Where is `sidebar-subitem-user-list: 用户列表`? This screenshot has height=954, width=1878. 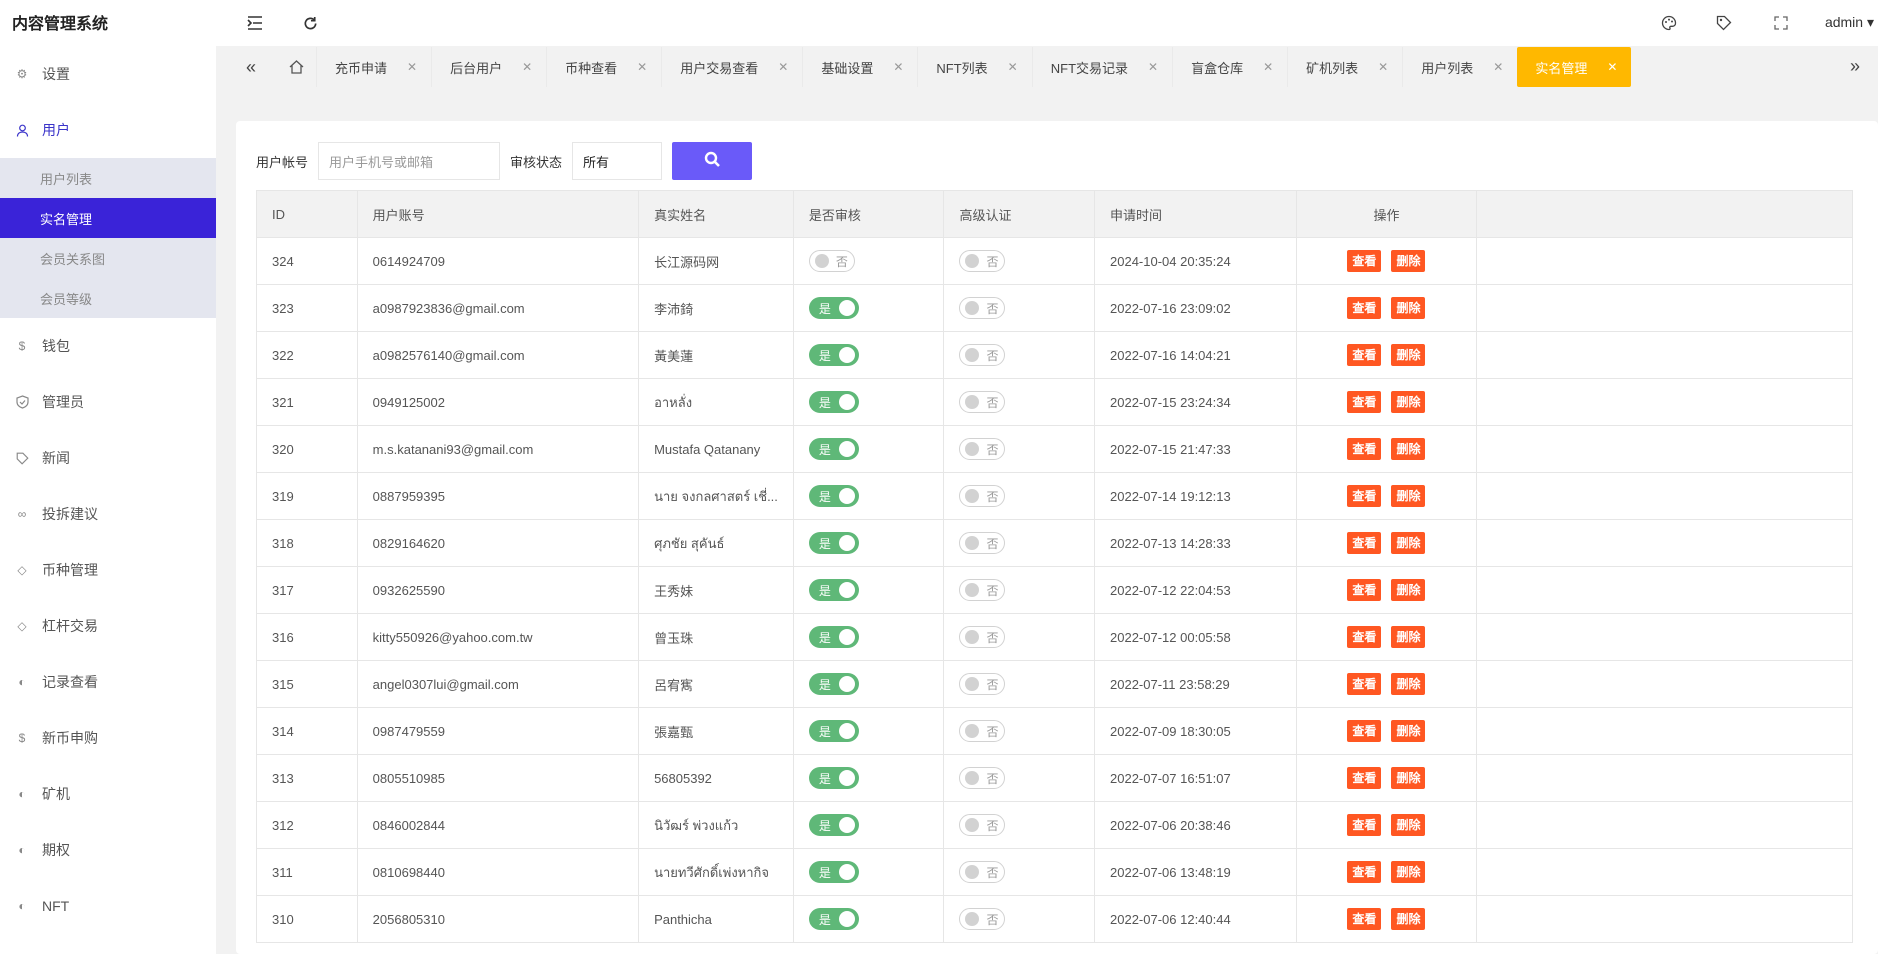
sidebar-subitem-user-list: 用户列表 is located at coordinates (108, 178).